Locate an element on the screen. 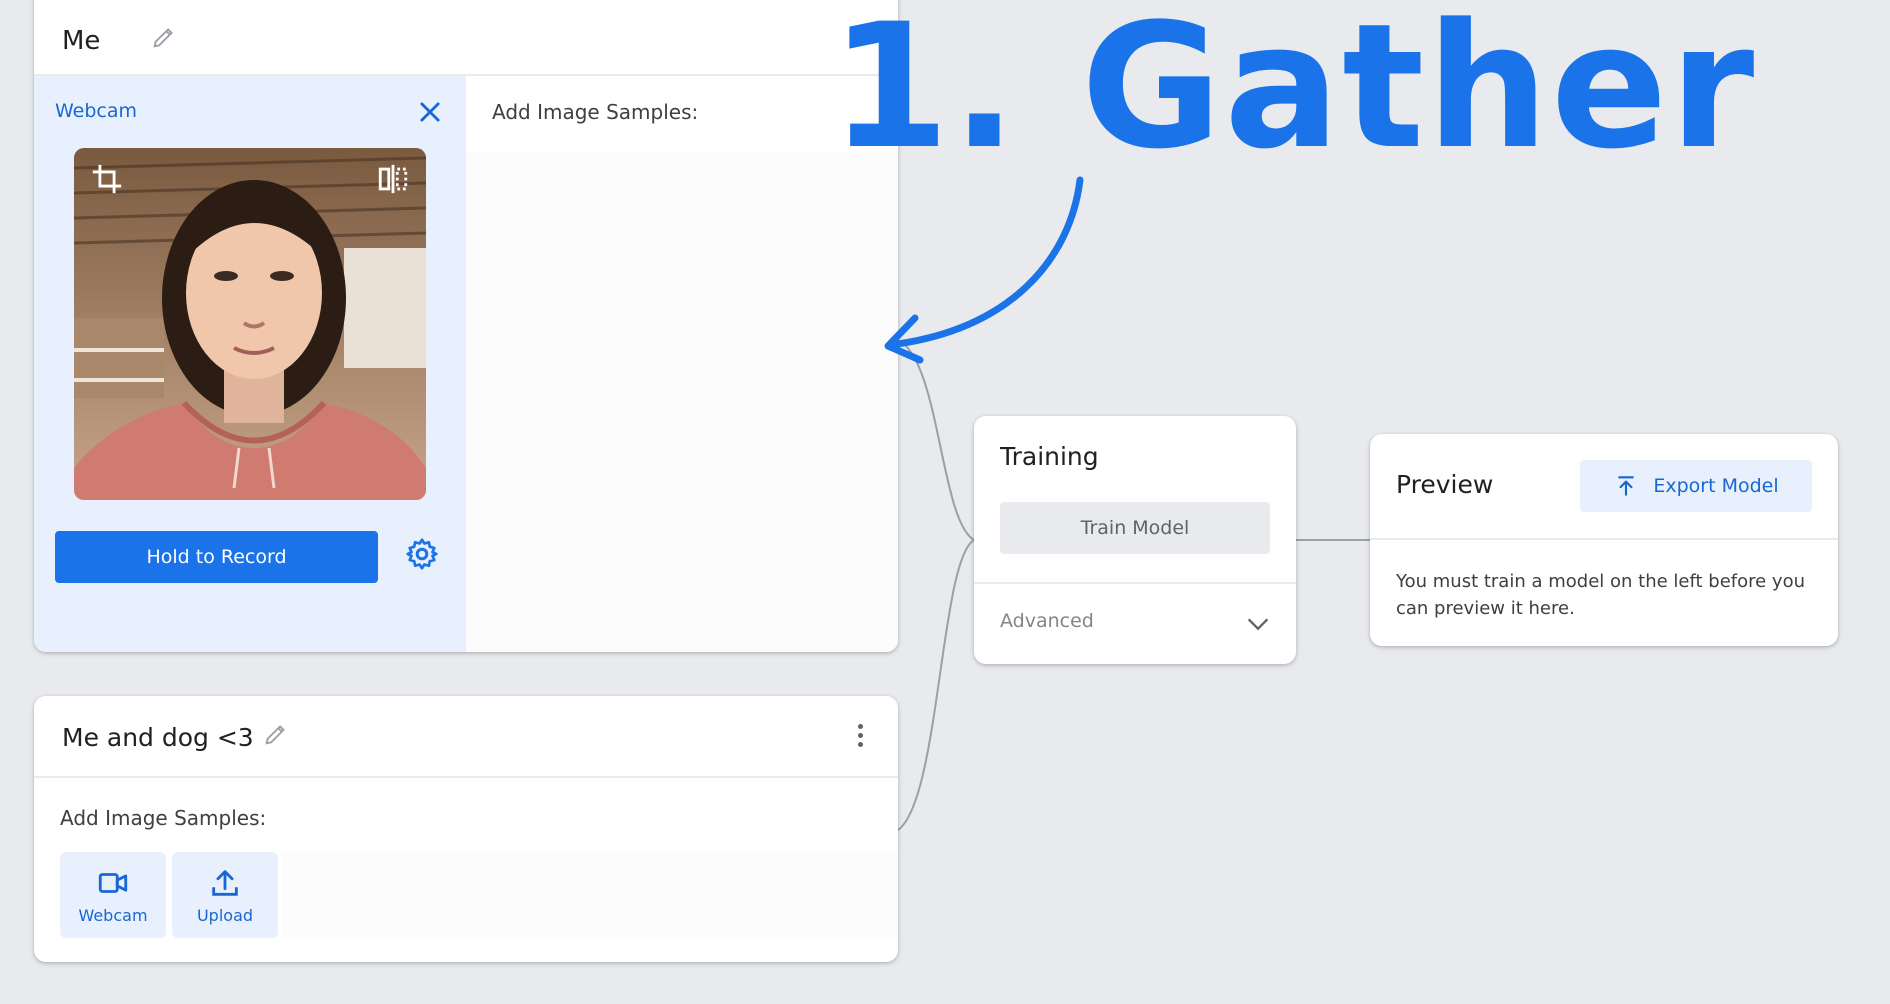 The height and width of the screenshot is (1004, 1890). more-vert-icon is located at coordinates (860, 737).